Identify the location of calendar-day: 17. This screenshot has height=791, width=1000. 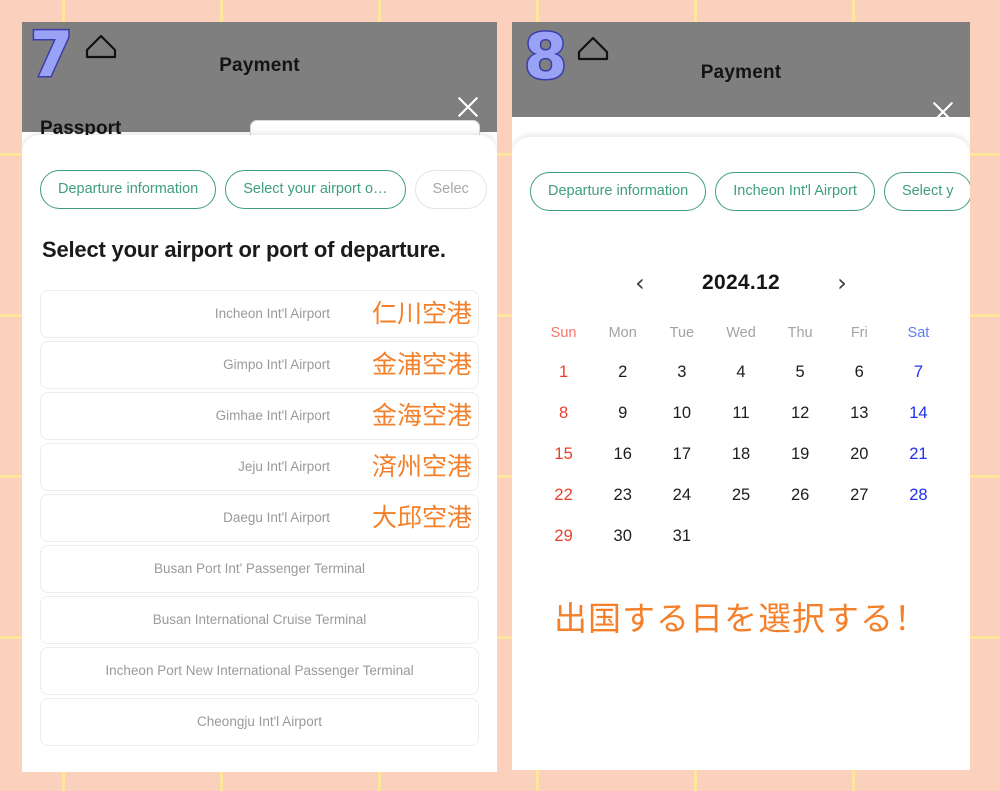
(681, 454).